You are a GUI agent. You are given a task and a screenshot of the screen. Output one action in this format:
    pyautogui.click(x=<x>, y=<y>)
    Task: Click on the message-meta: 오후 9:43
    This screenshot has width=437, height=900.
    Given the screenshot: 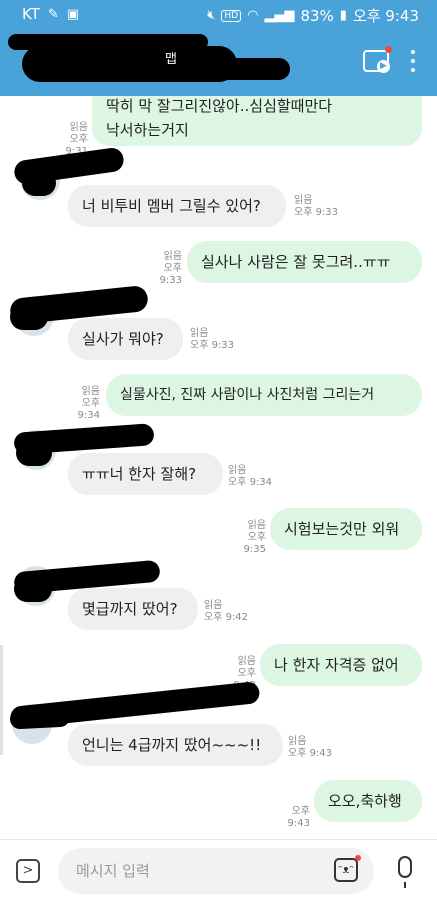 What is the action you would take?
    pyautogui.click(x=298, y=817)
    